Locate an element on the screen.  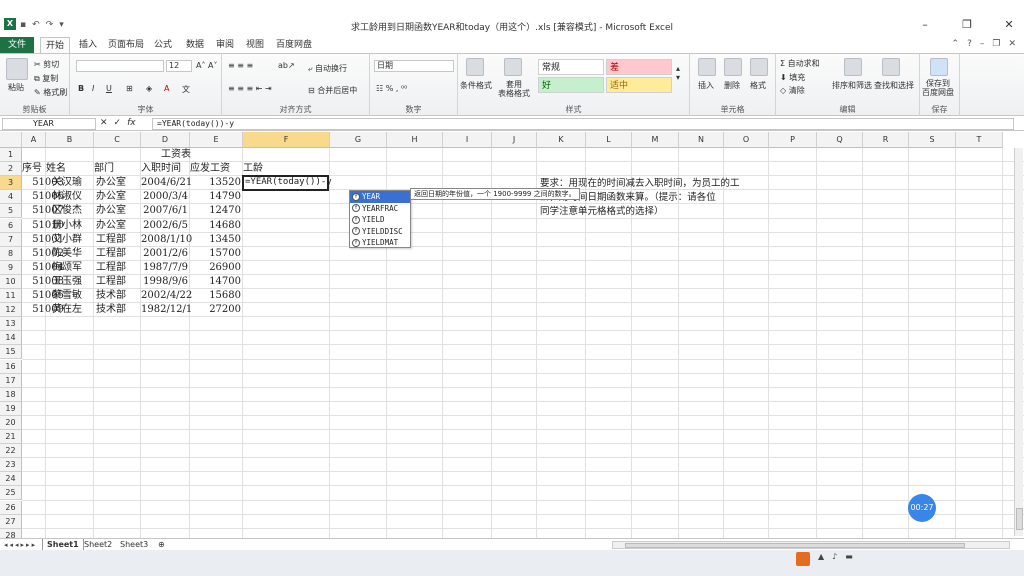
row-header-19: 19 is located at coordinates (11, 408).